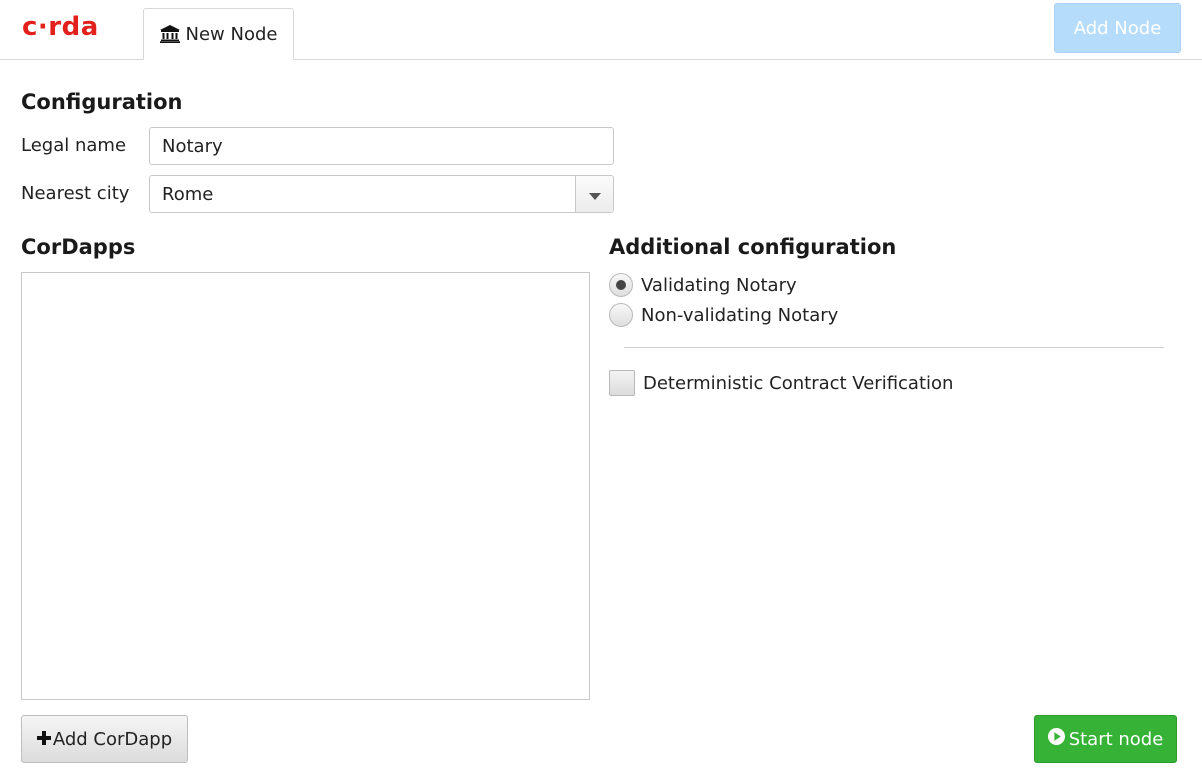 Image resolution: width=1202 pixels, height=775 pixels. What do you see at coordinates (112, 739) in the screenshot?
I see `add-cordapp-label: Add CorDapp` at bounding box center [112, 739].